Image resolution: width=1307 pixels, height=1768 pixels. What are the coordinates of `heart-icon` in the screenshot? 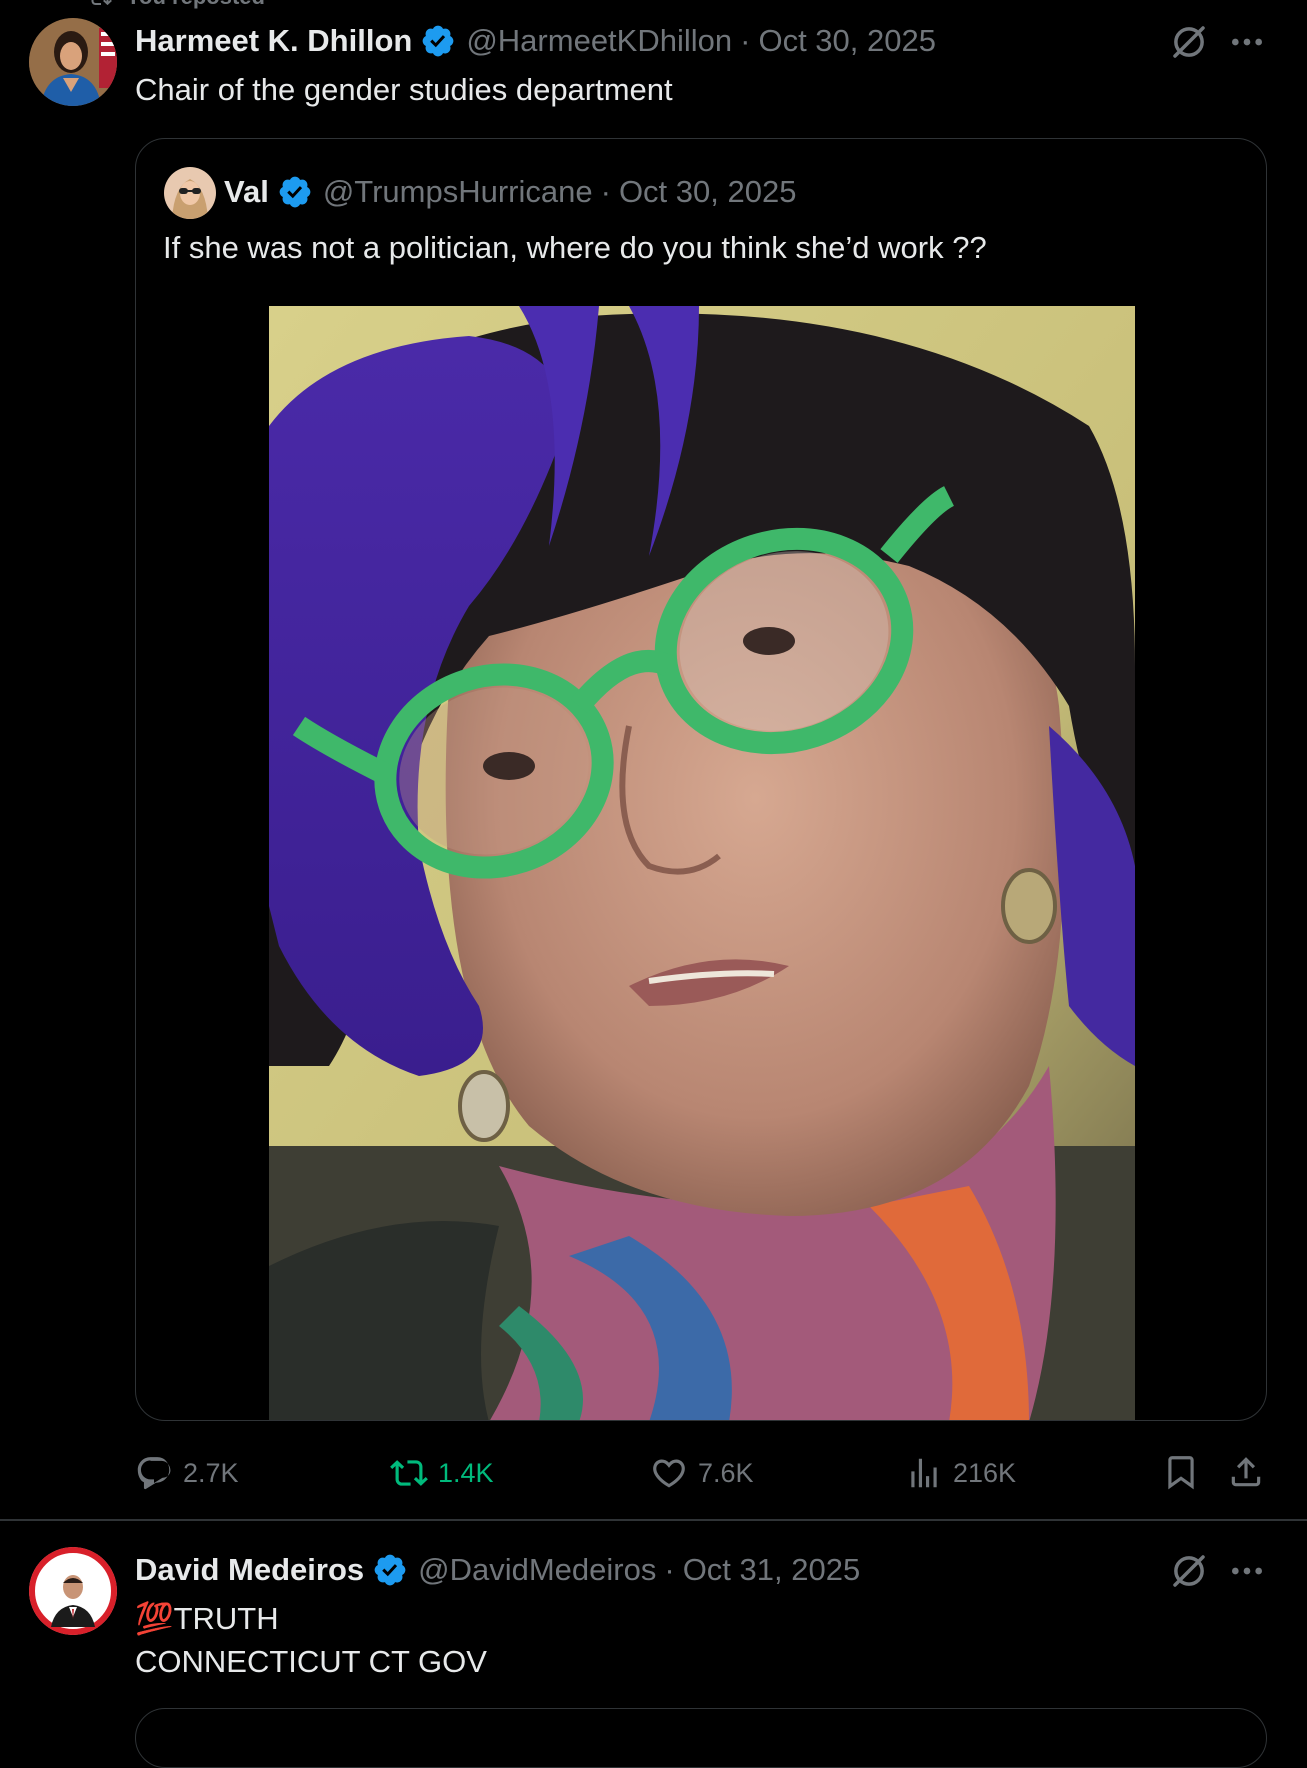 It's located at (669, 1473).